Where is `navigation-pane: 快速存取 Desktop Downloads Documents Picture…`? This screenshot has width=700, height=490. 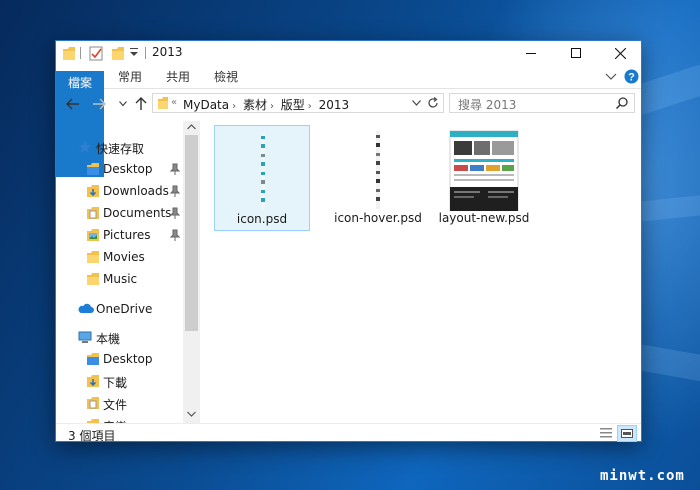 navigation-pane: 快速存取 Desktop Downloads Documents Picture… is located at coordinates (127, 271).